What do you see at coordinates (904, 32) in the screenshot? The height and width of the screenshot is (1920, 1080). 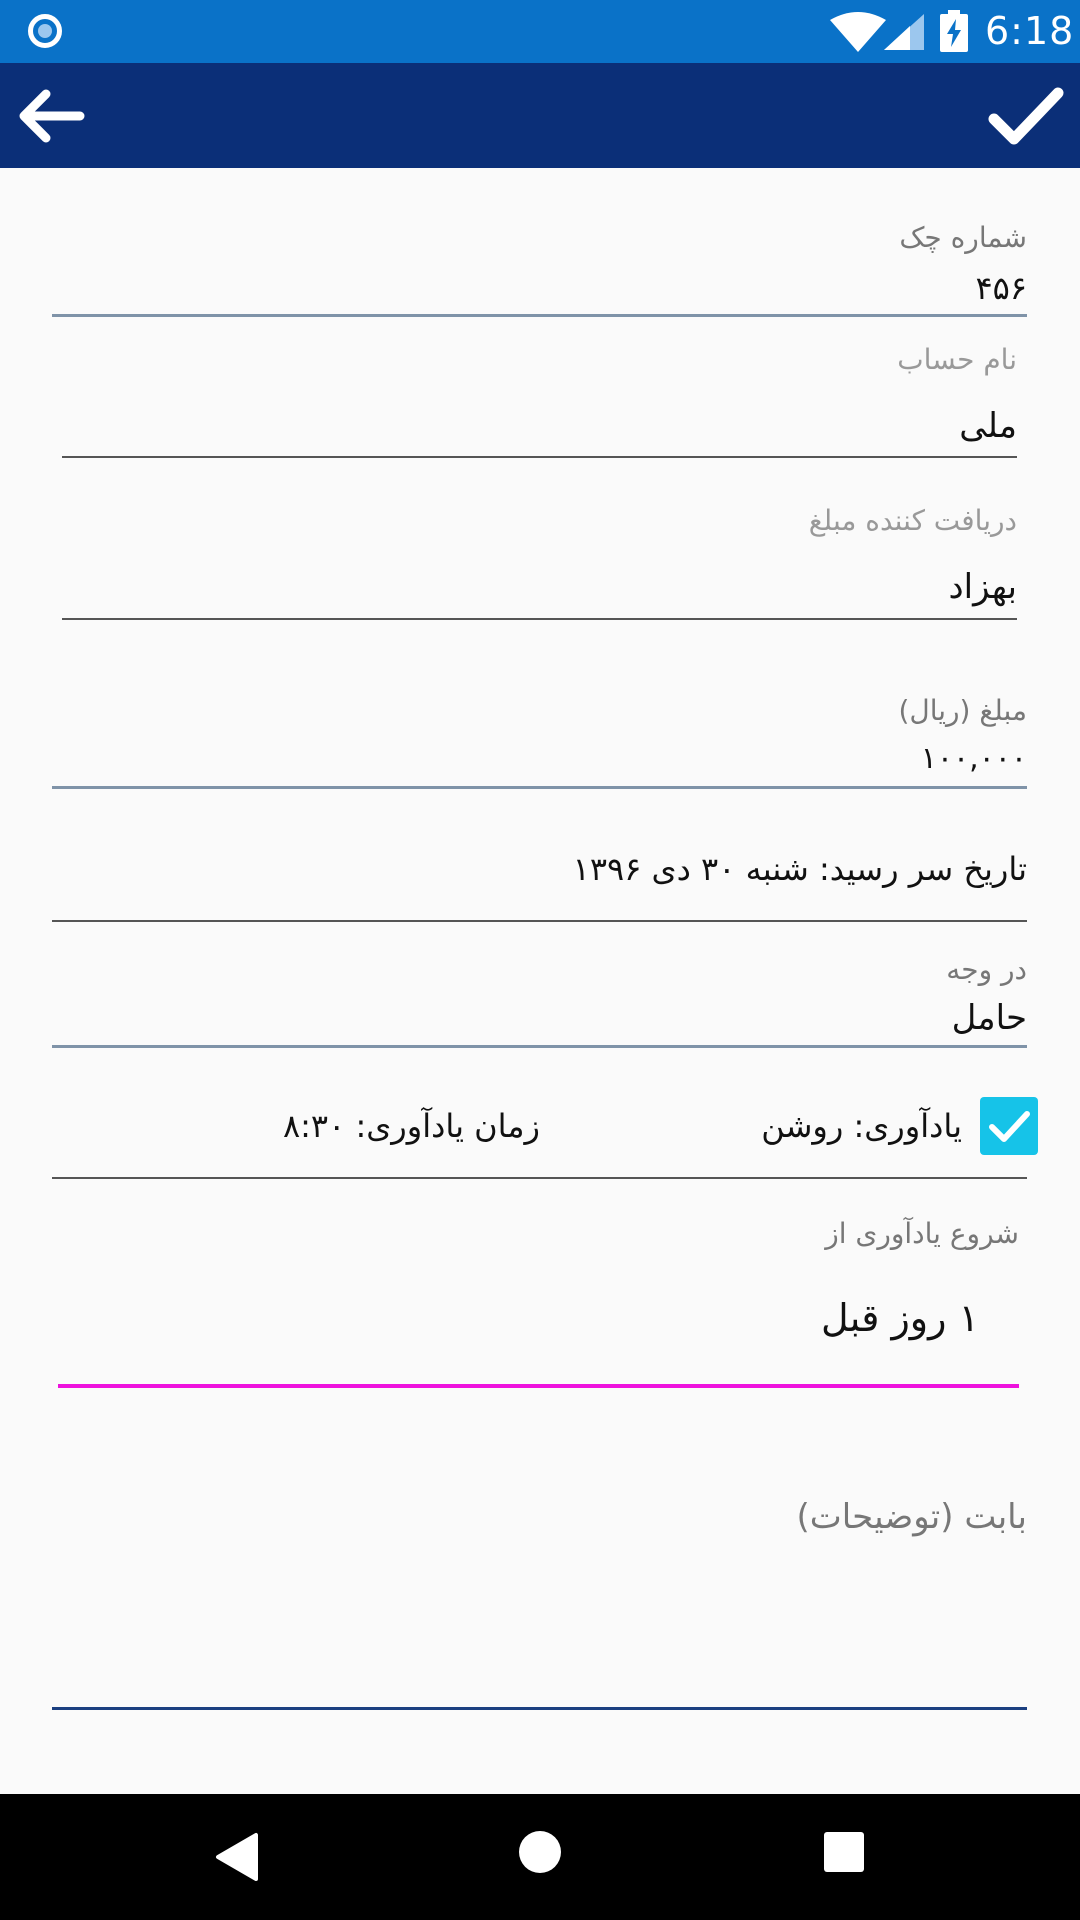 I see `cell-signal-icon` at bounding box center [904, 32].